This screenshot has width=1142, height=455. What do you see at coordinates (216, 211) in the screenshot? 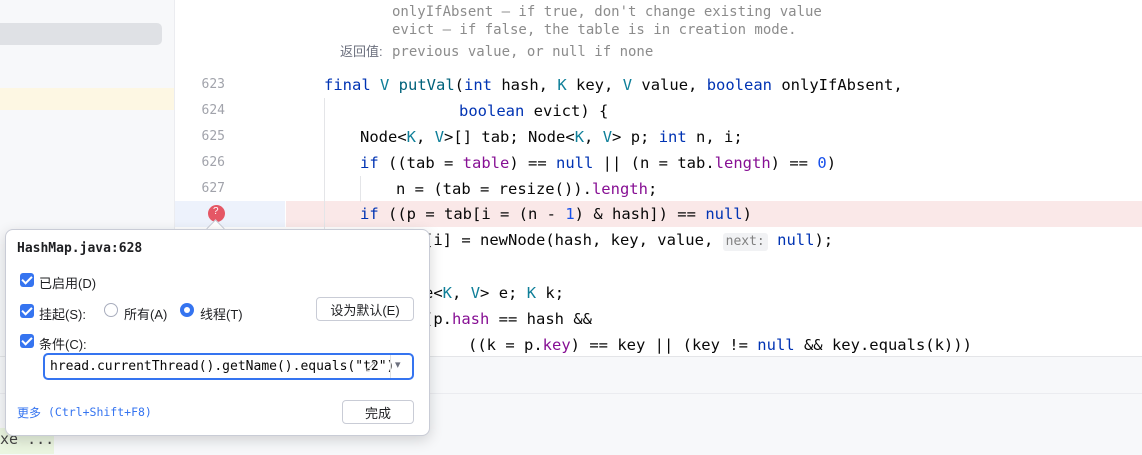
I see `breakpoint-condition-icon: ?` at bounding box center [216, 211].